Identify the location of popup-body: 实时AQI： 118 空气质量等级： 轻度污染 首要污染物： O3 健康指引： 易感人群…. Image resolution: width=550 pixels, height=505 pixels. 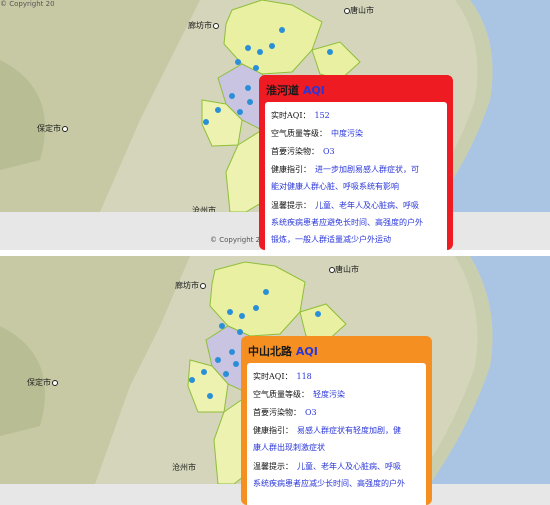
(336, 434).